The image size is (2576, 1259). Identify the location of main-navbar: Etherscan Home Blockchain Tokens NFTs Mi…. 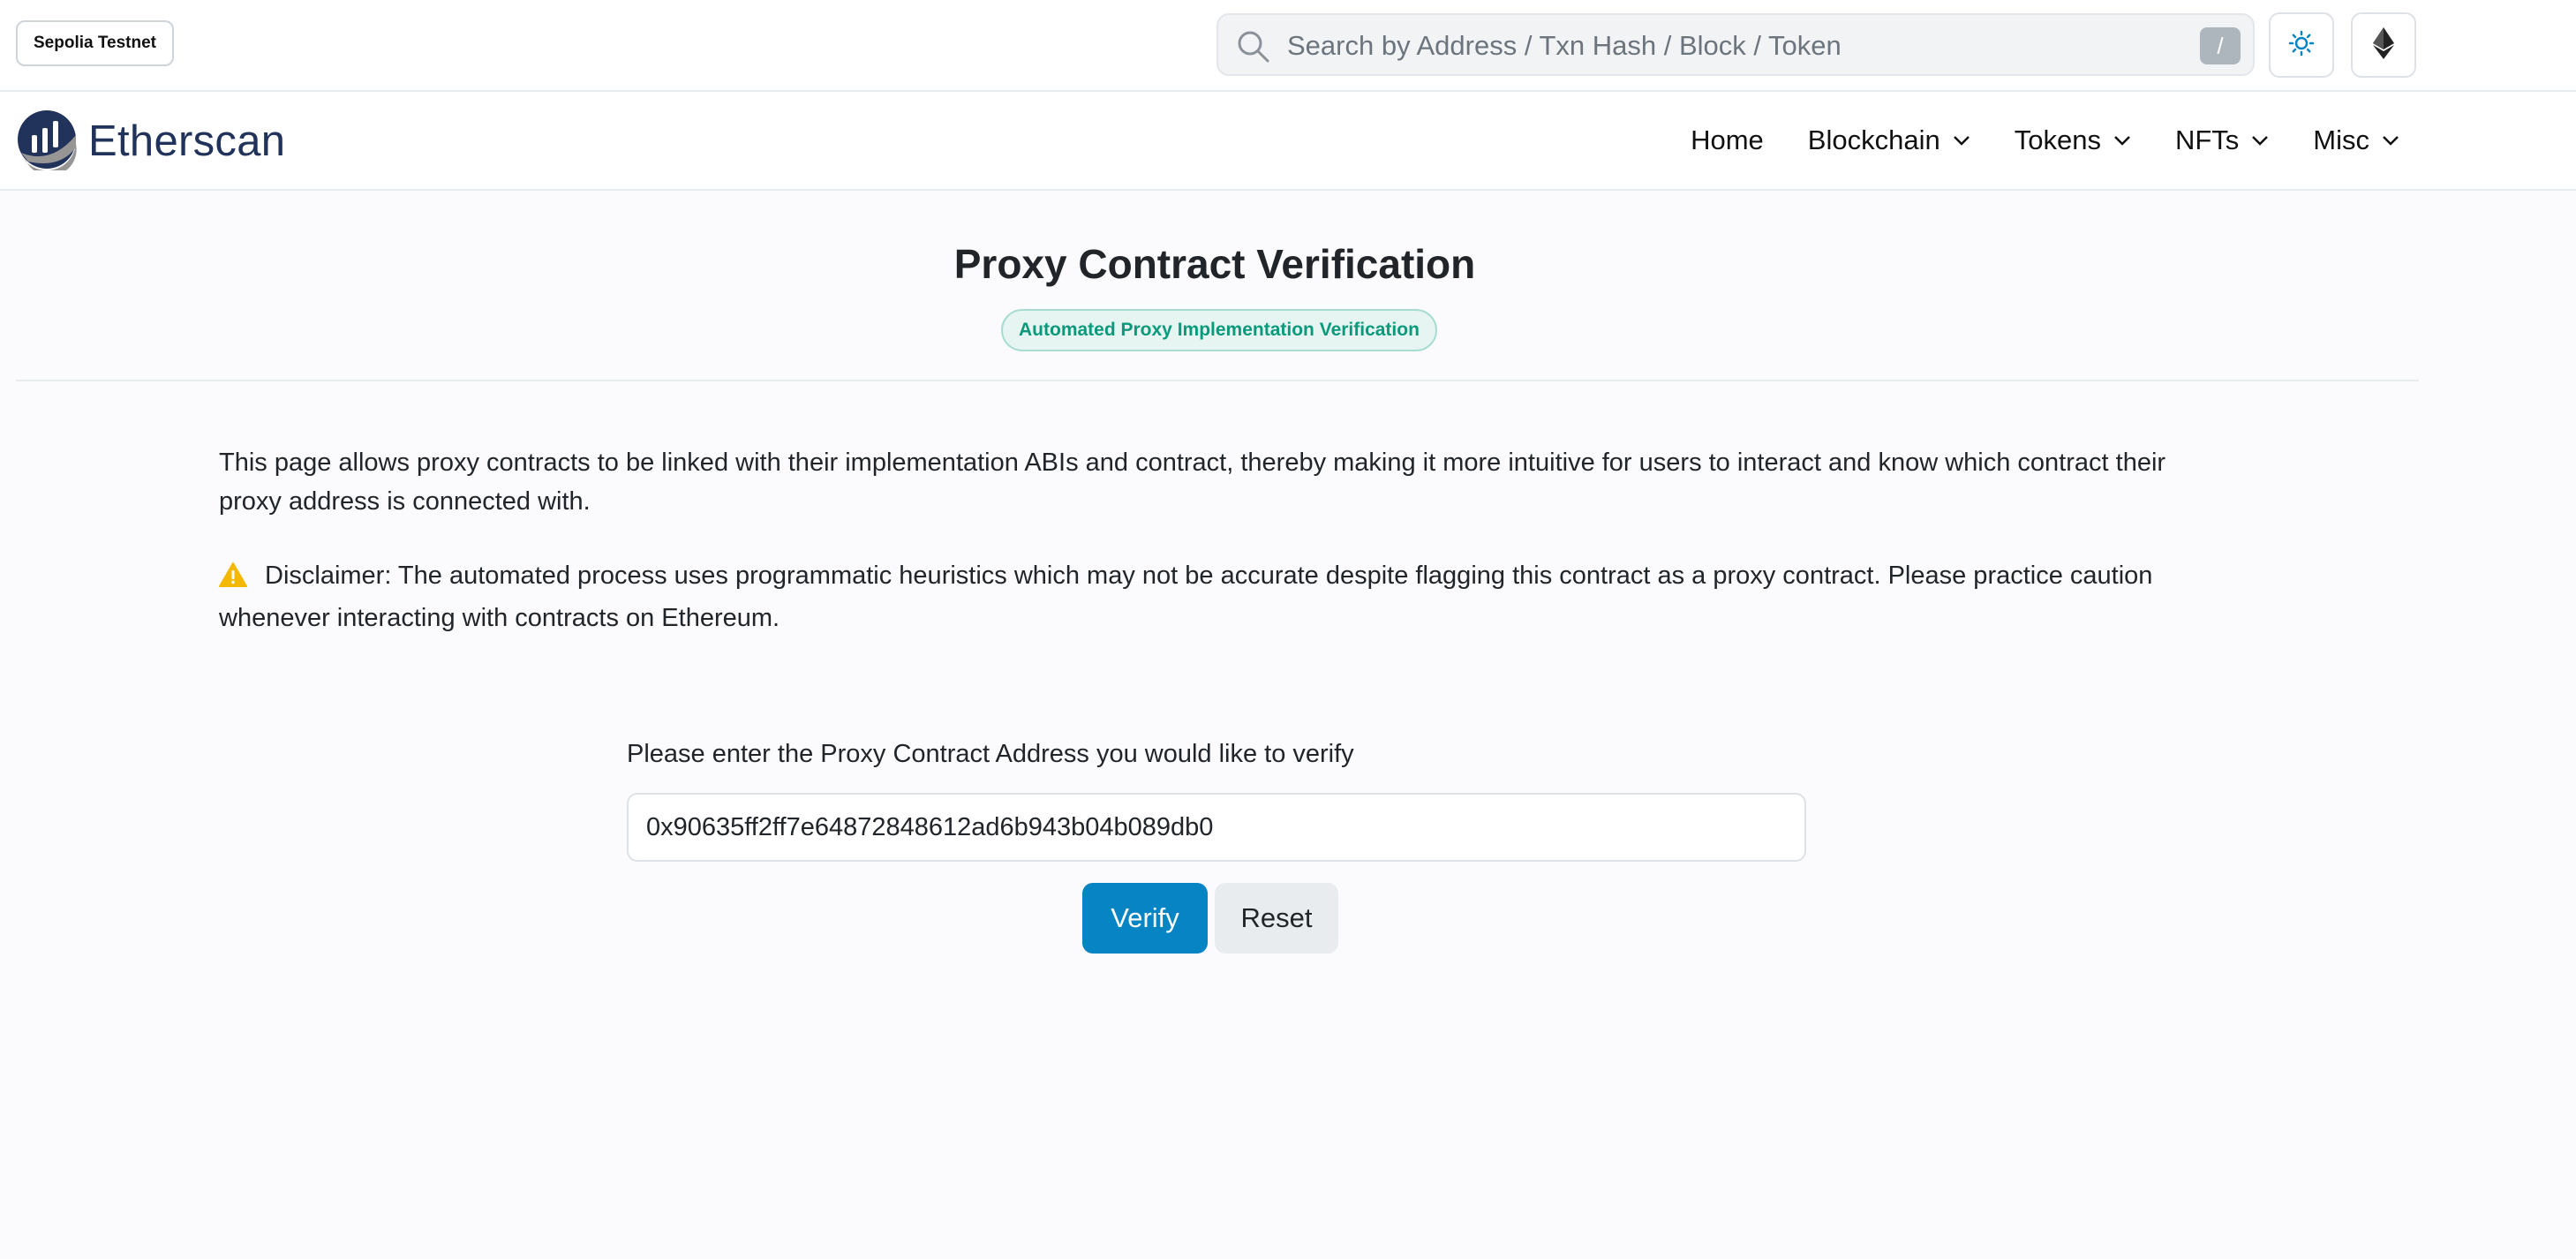
(1288, 141).